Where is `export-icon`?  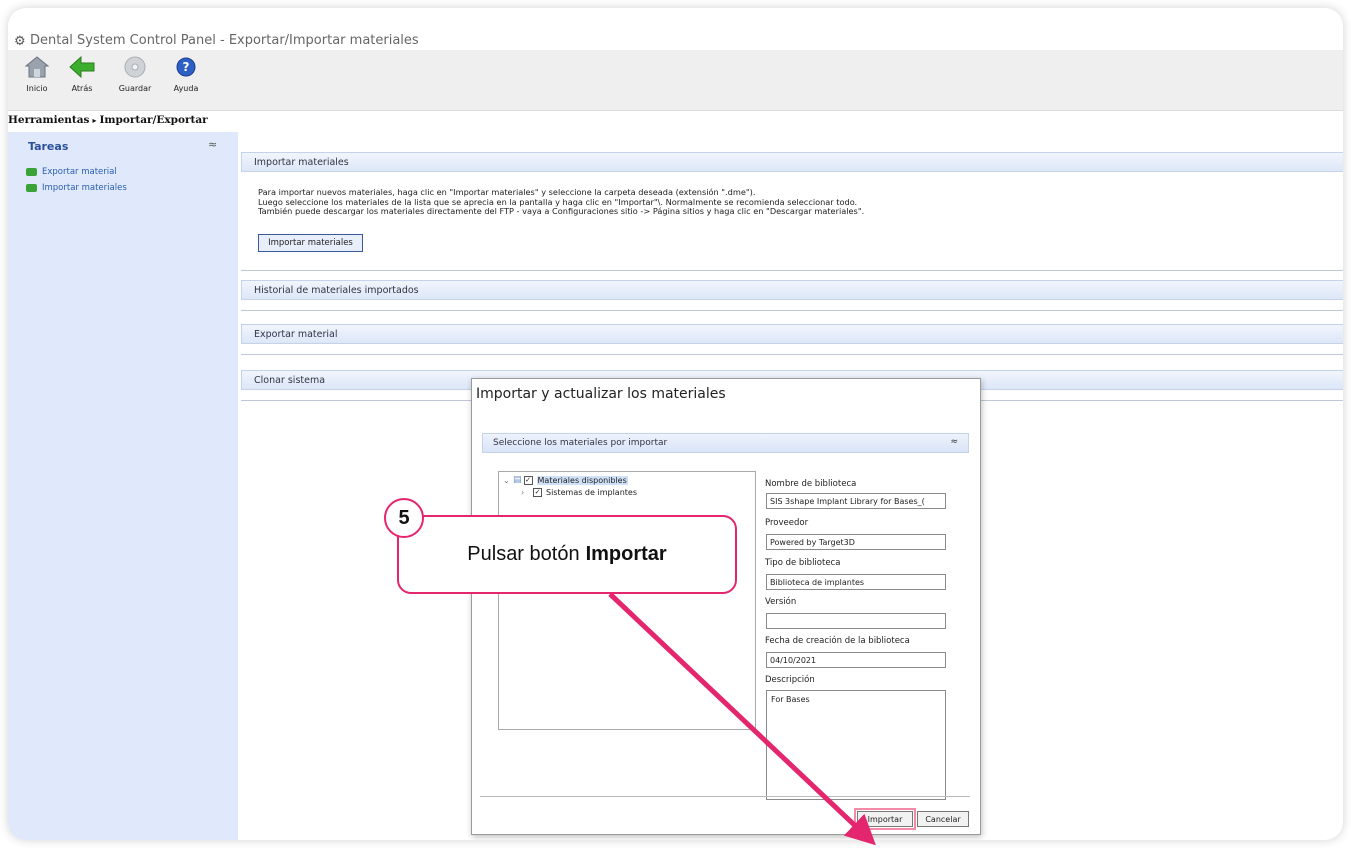
export-icon is located at coordinates (31, 172).